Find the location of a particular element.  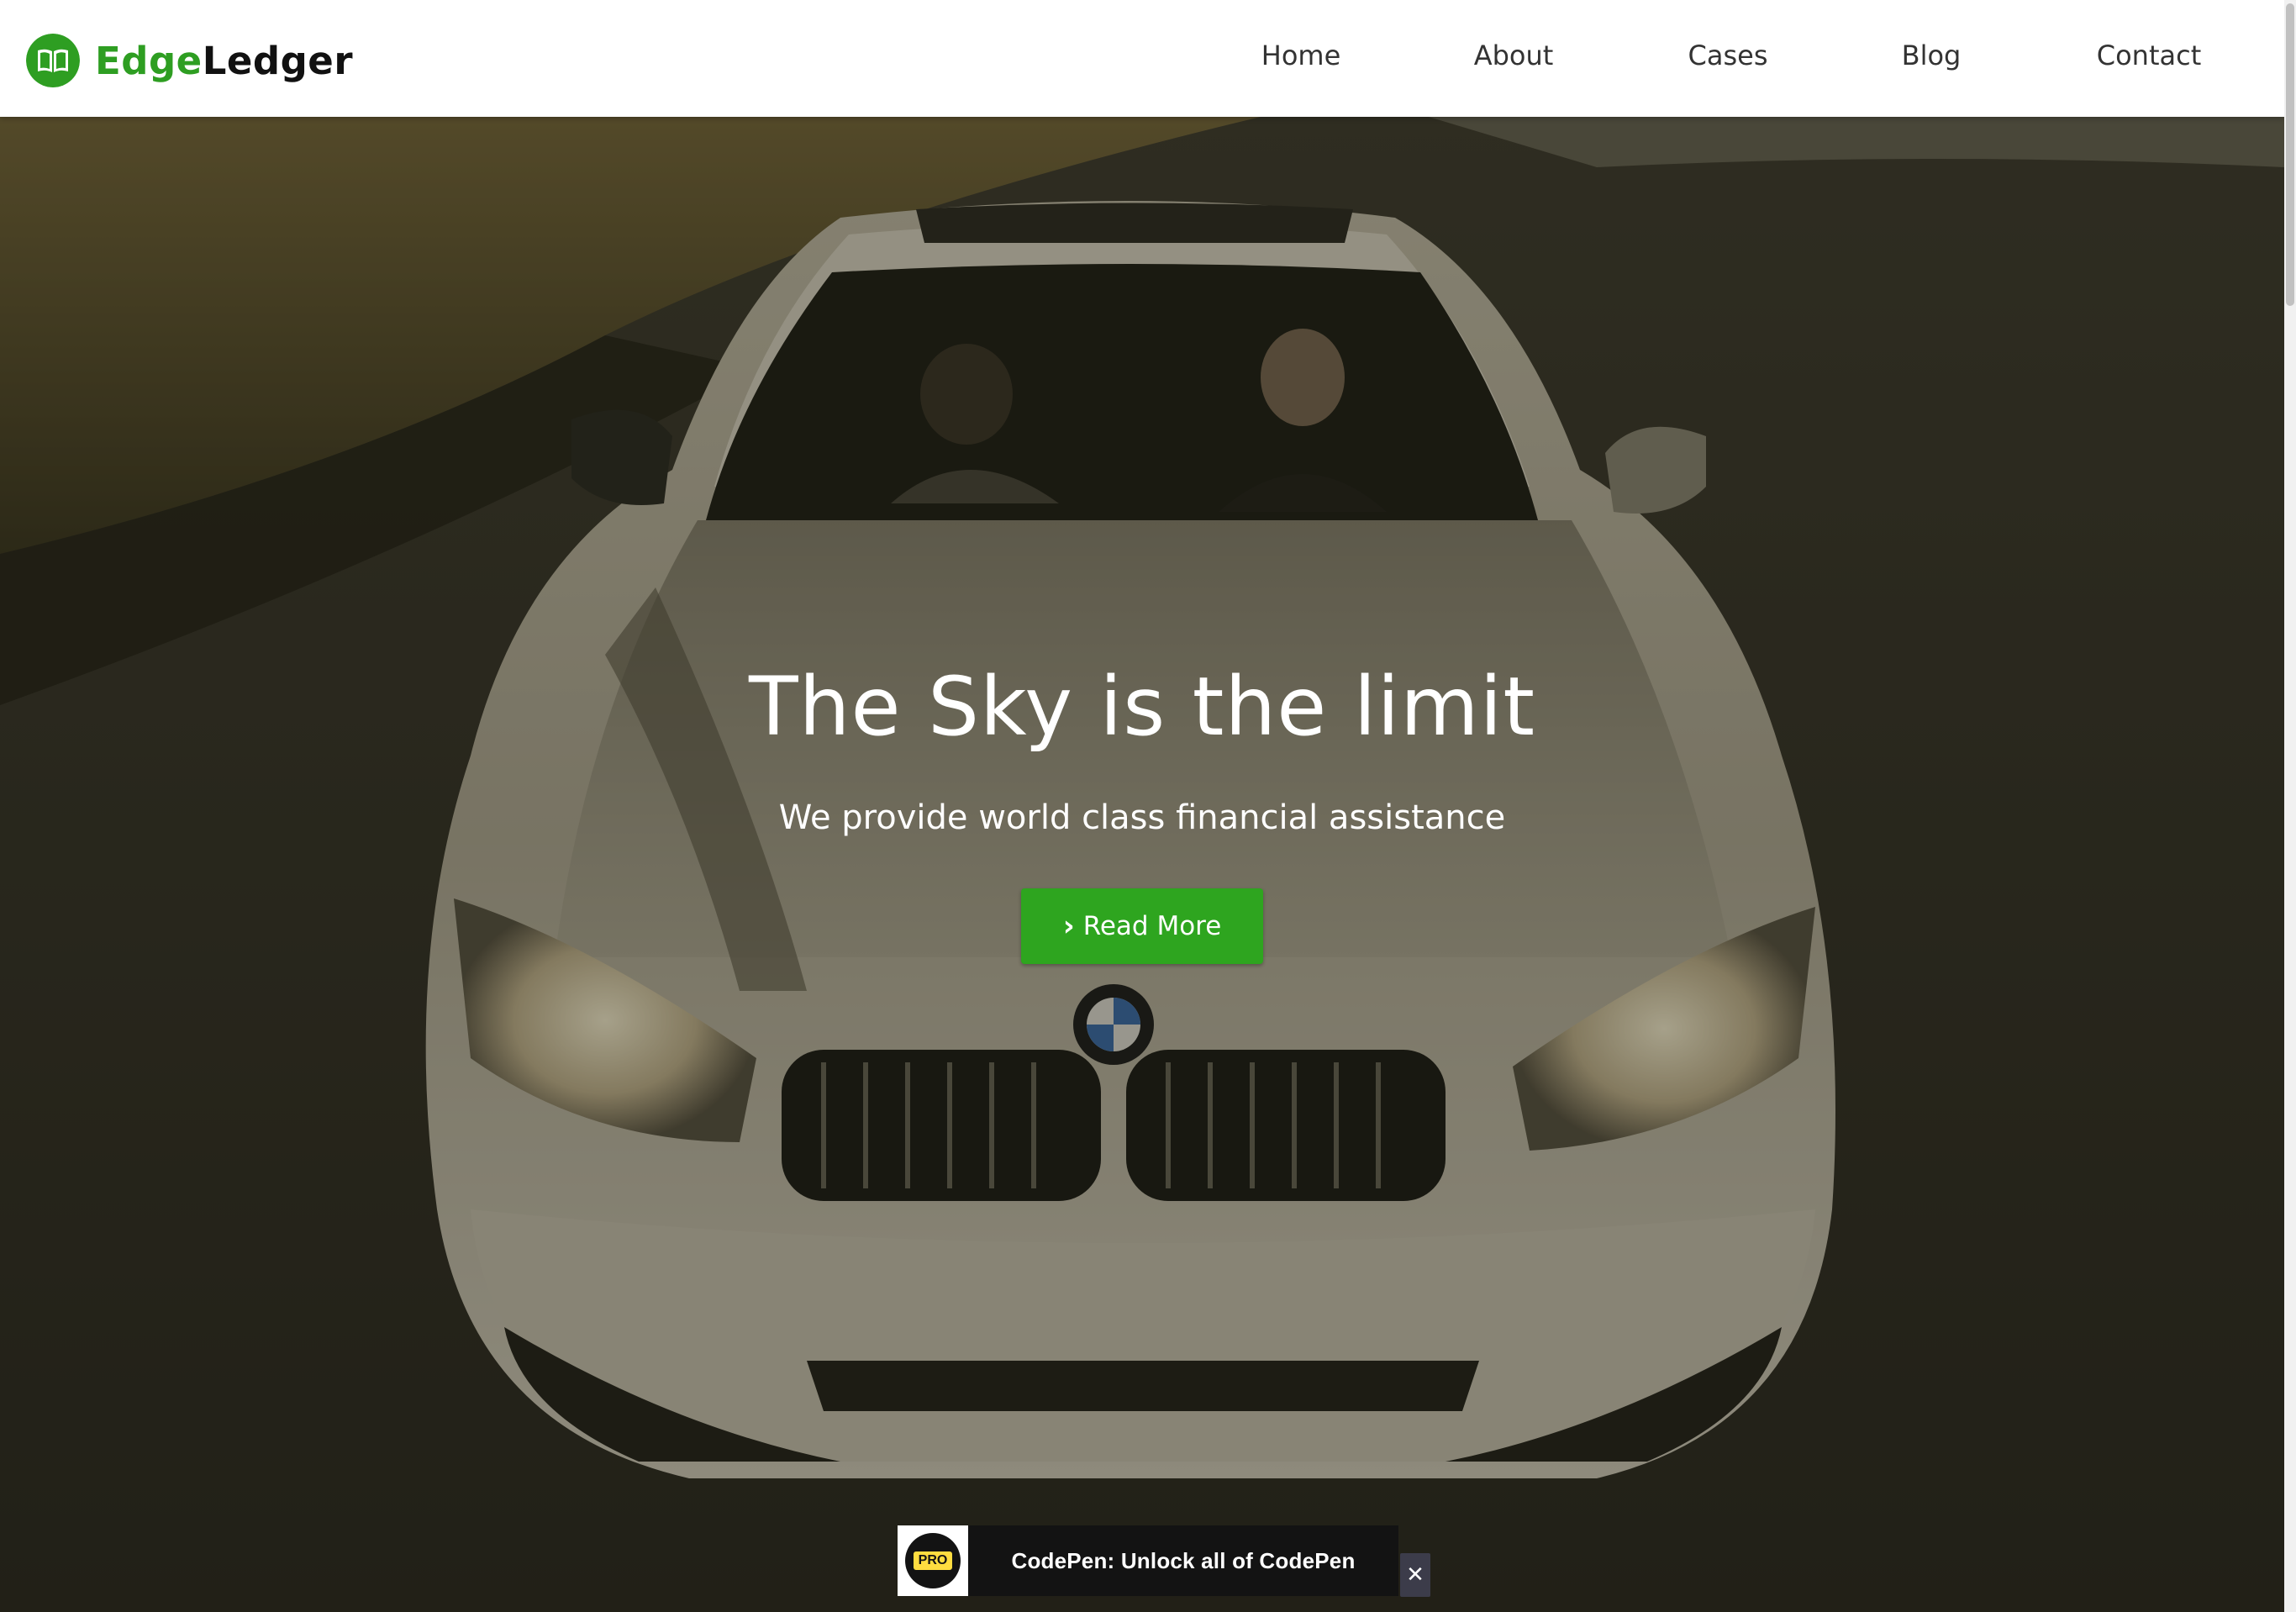

nav-item-contact: Contact is located at coordinates (2149, 55).